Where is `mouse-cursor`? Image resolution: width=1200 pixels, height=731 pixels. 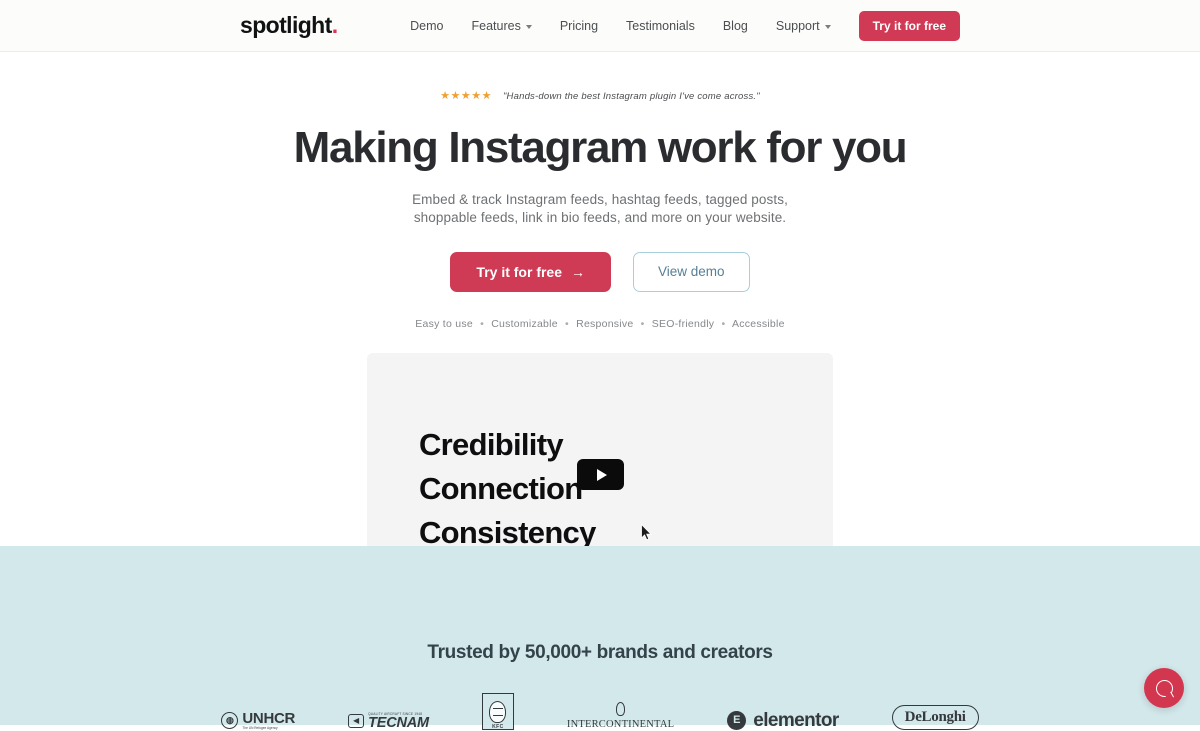
mouse-cursor is located at coordinates (647, 533).